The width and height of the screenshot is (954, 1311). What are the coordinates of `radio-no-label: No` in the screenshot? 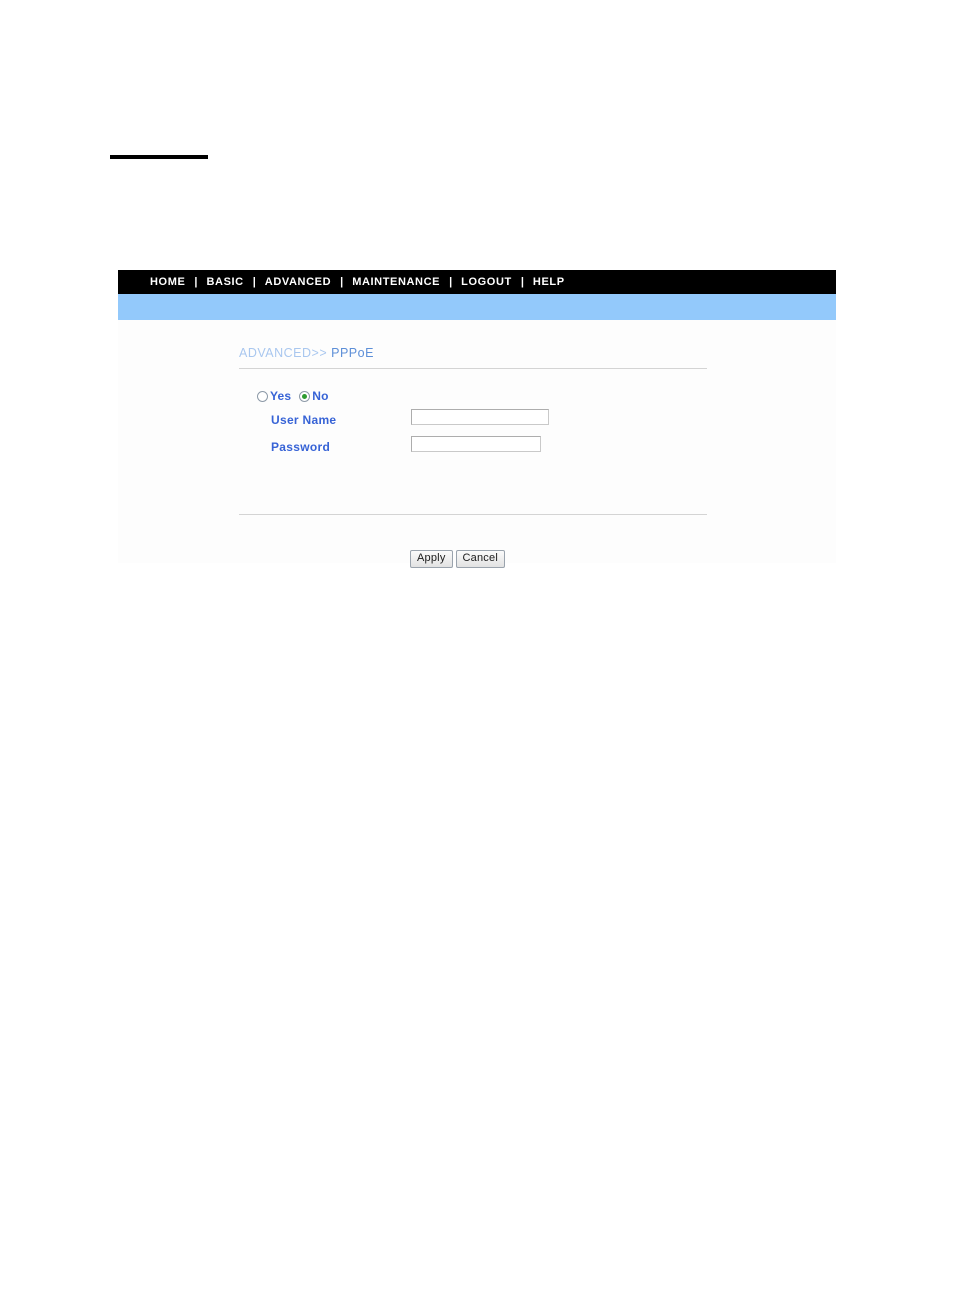 It's located at (320, 396).